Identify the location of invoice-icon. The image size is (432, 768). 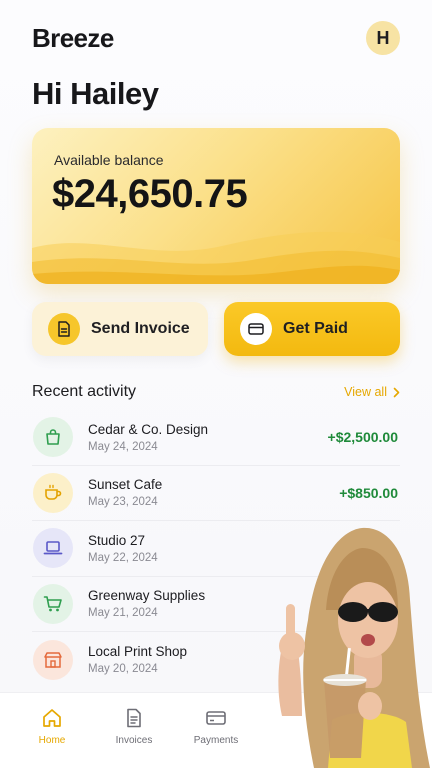
(134, 718).